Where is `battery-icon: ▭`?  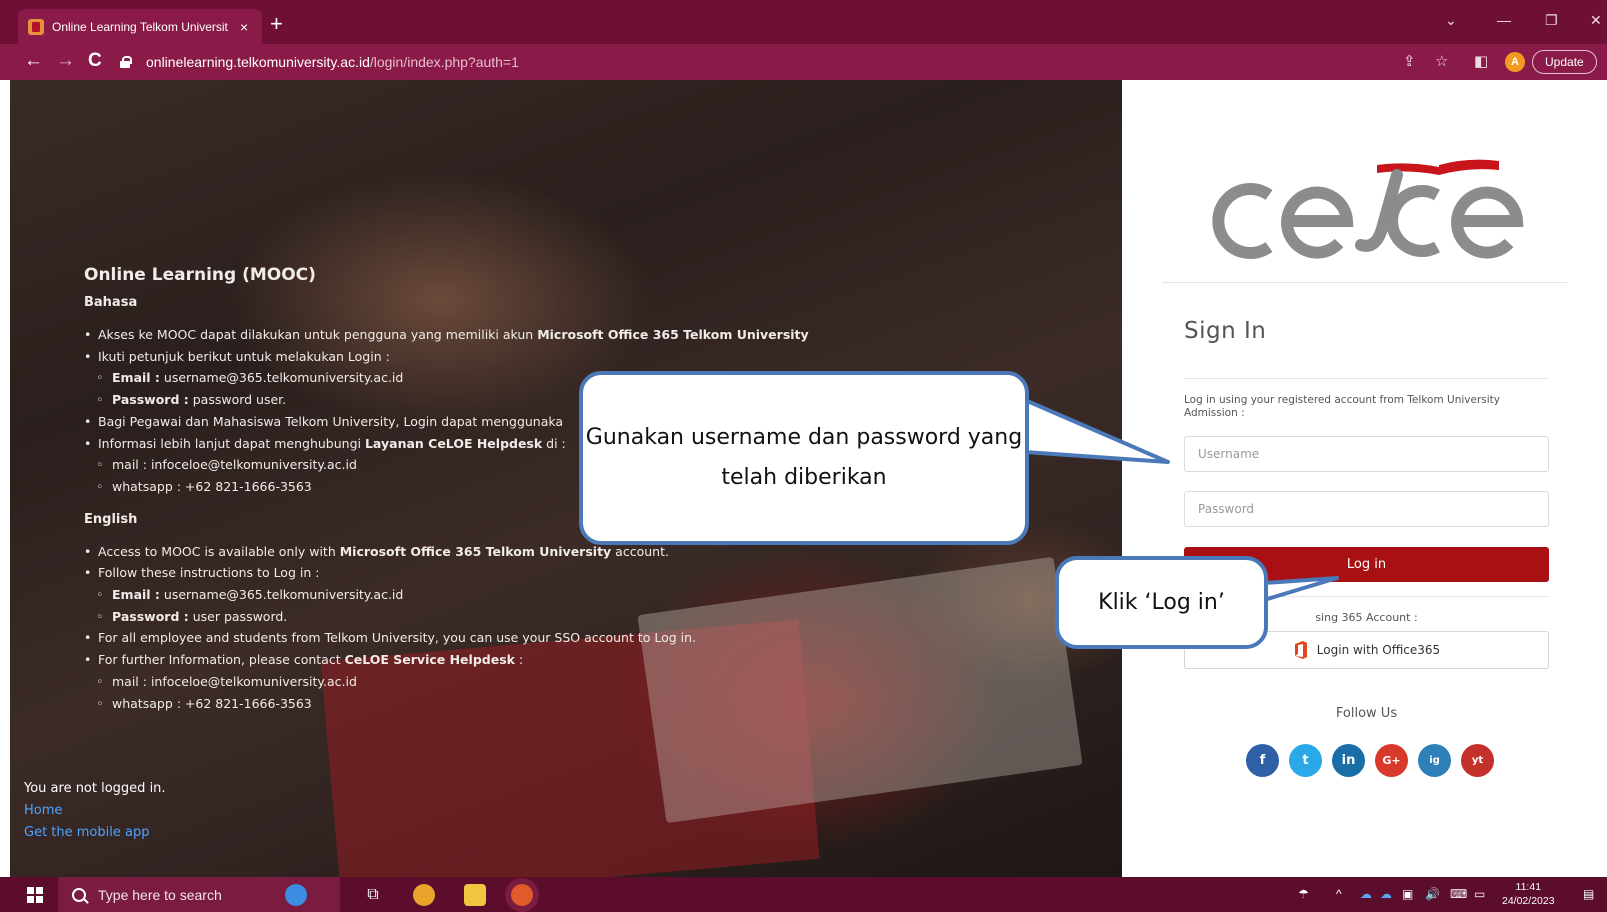
battery-icon: ▭ is located at coordinates (1479, 894).